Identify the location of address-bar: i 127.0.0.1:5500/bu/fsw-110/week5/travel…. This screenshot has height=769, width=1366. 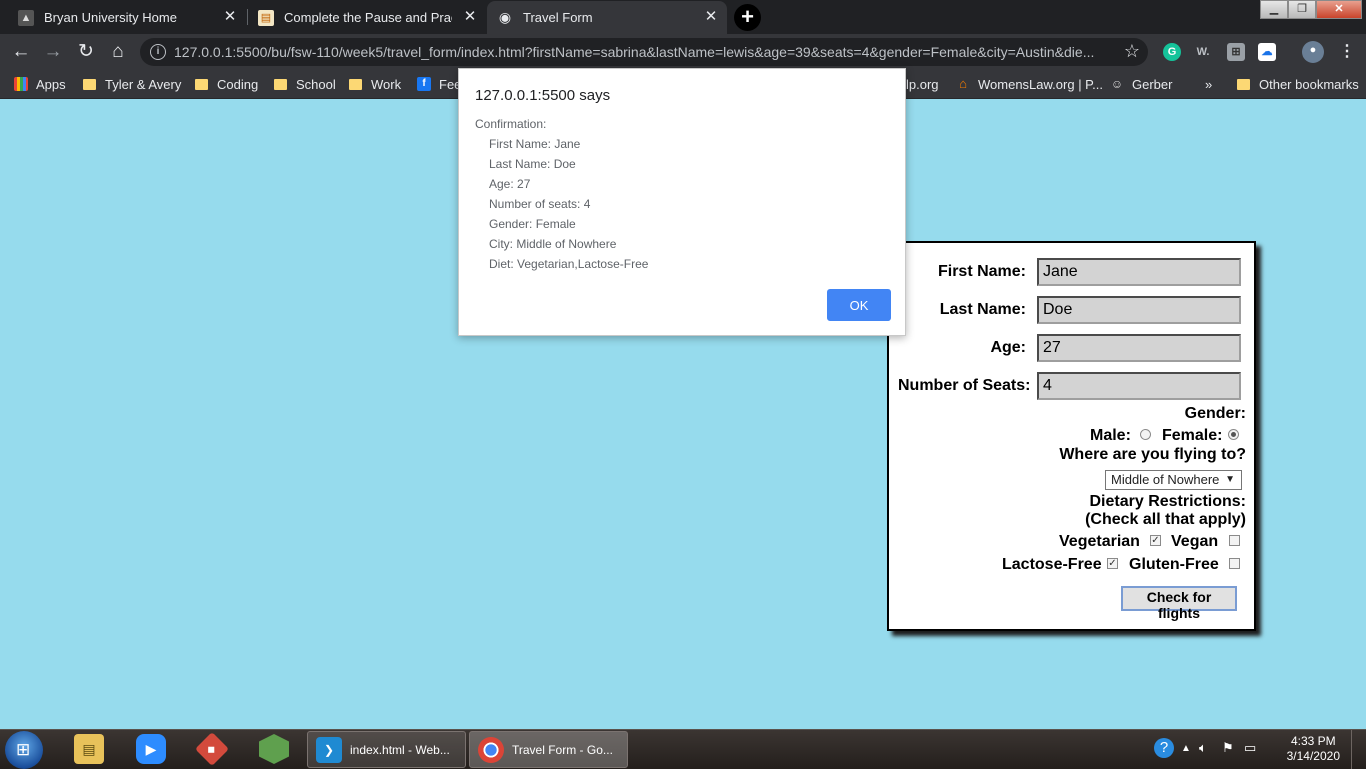
(644, 52).